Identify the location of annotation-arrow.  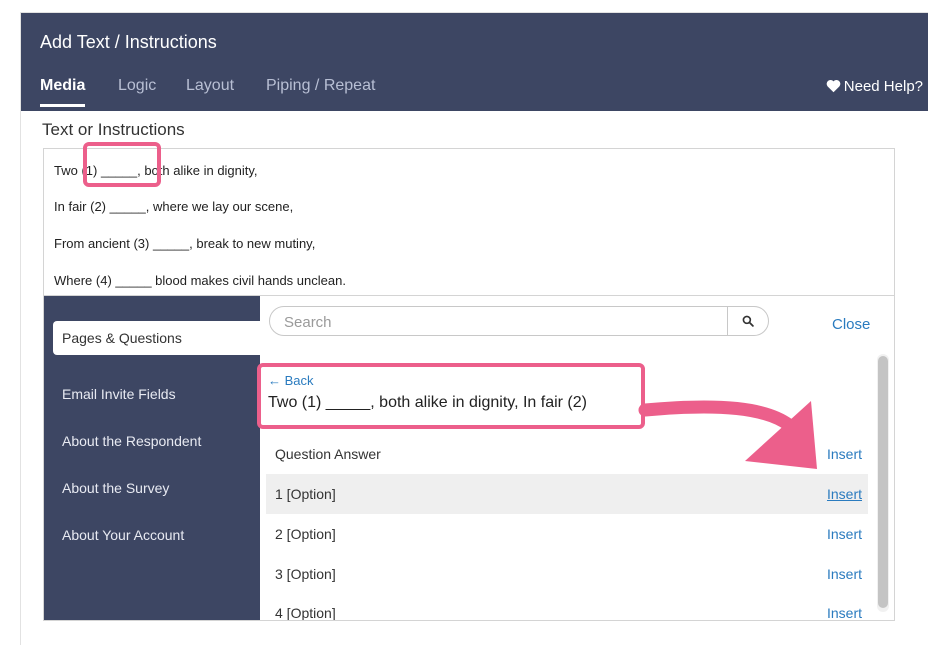
(727, 434).